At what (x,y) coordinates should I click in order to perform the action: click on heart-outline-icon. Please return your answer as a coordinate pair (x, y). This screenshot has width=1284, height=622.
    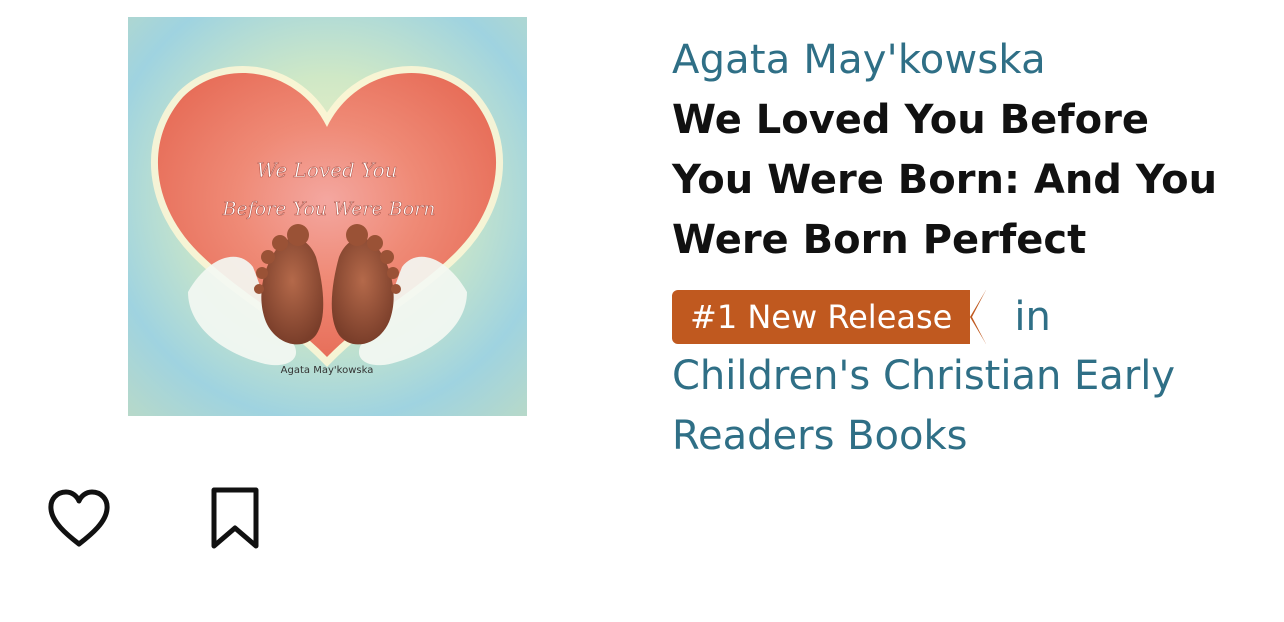
    Looking at the image, I should click on (79, 518).